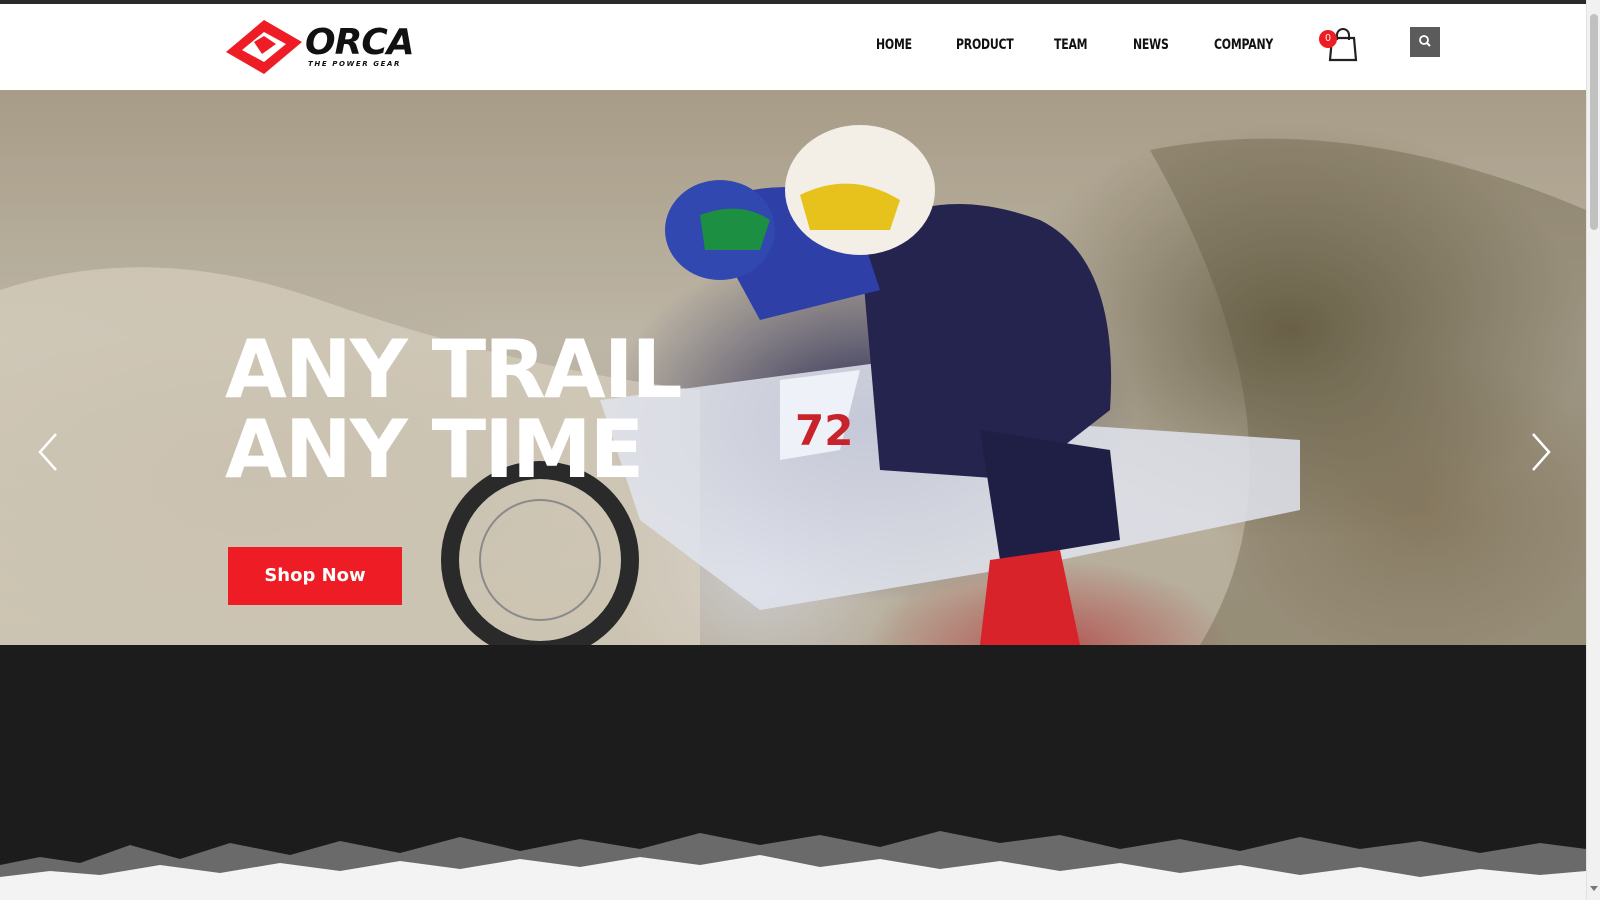  What do you see at coordinates (1594, 888) in the screenshot?
I see `scroll-down-arrow-icon` at bounding box center [1594, 888].